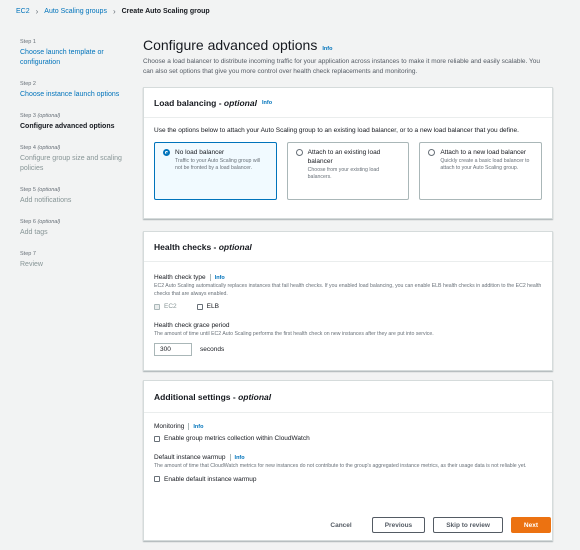 The width and height of the screenshot is (580, 550). I want to click on step-number: Step 3, so click(28, 116).